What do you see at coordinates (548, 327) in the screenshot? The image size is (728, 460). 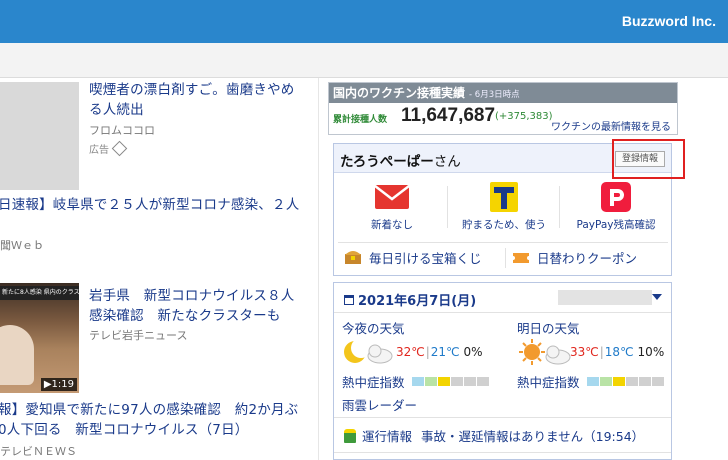 I see `tomorrow-weather-label: 明日の天気` at bounding box center [548, 327].